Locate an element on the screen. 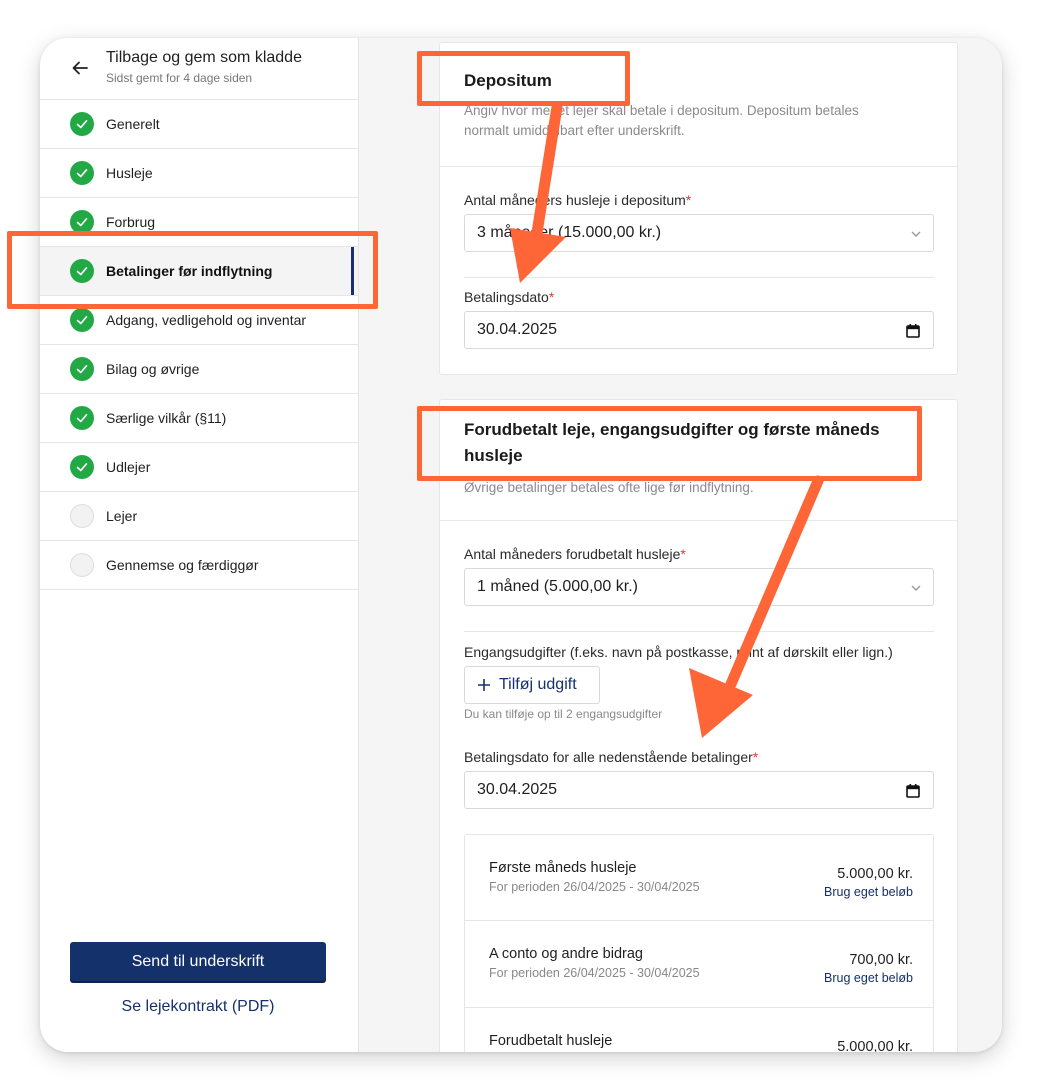  payment-name: Forudbetalt husleje is located at coordinates (551, 1041).